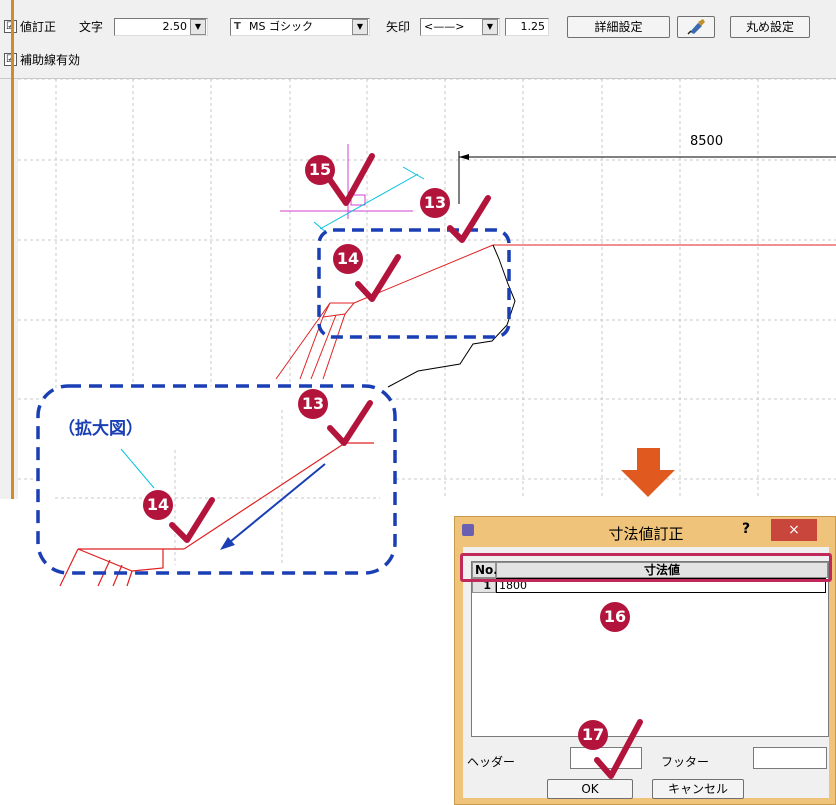 The image size is (836, 805). I want to click on check-icon-17-top, so click(618, 749).